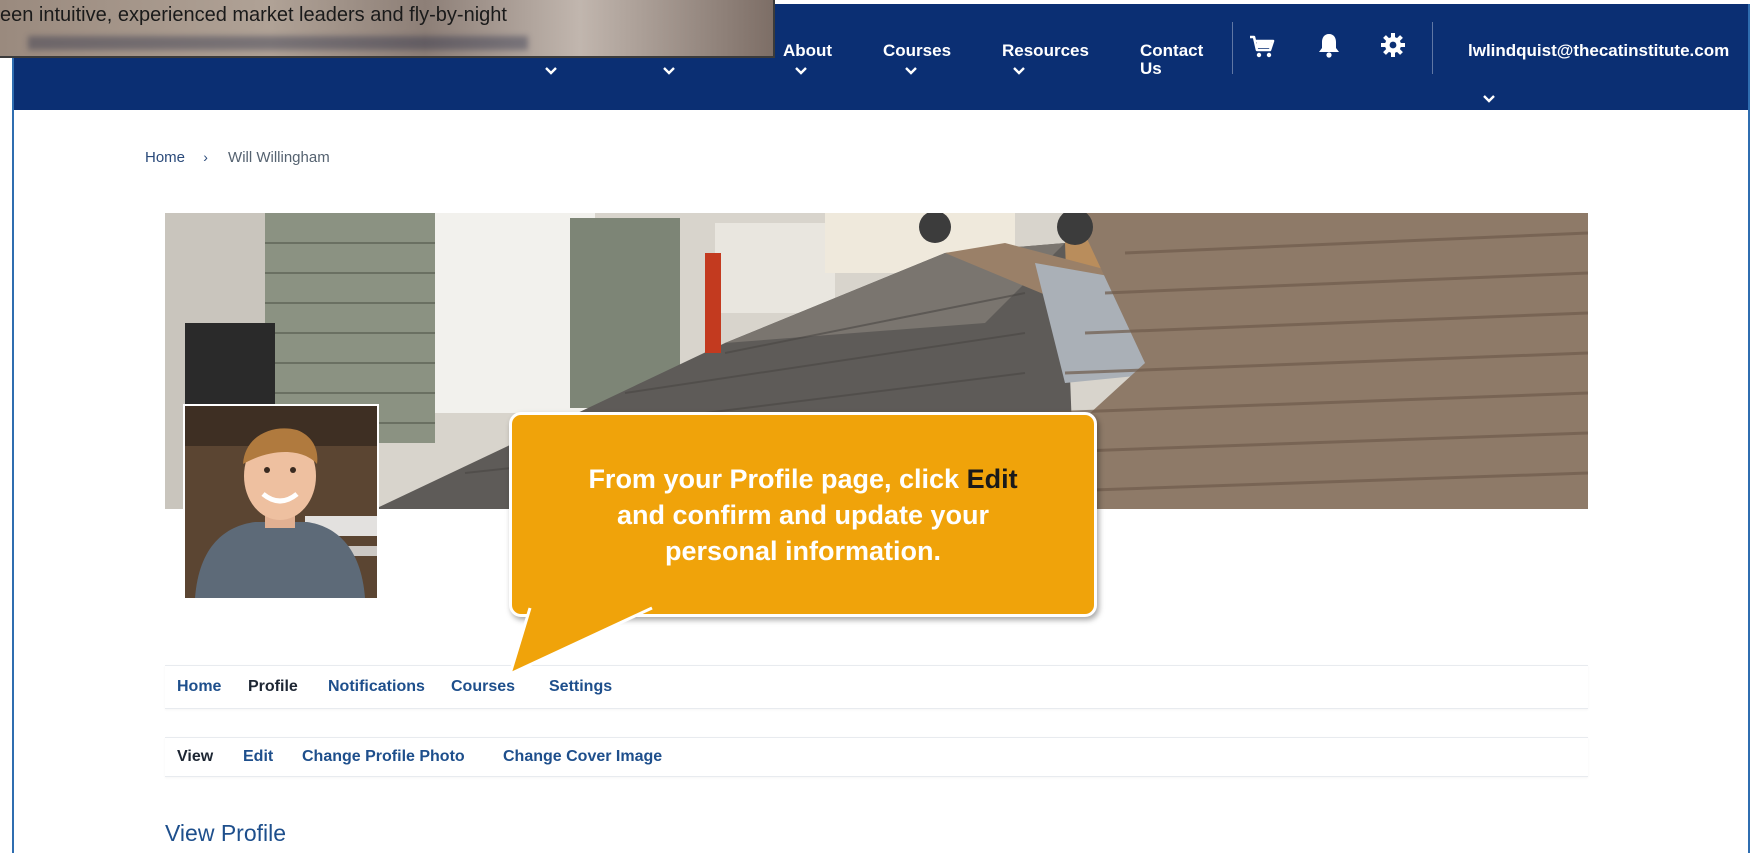  Describe the element at coordinates (1598, 51) in the screenshot. I see `user-email-menu: lwlindquist@thecatinstitute.com` at that location.